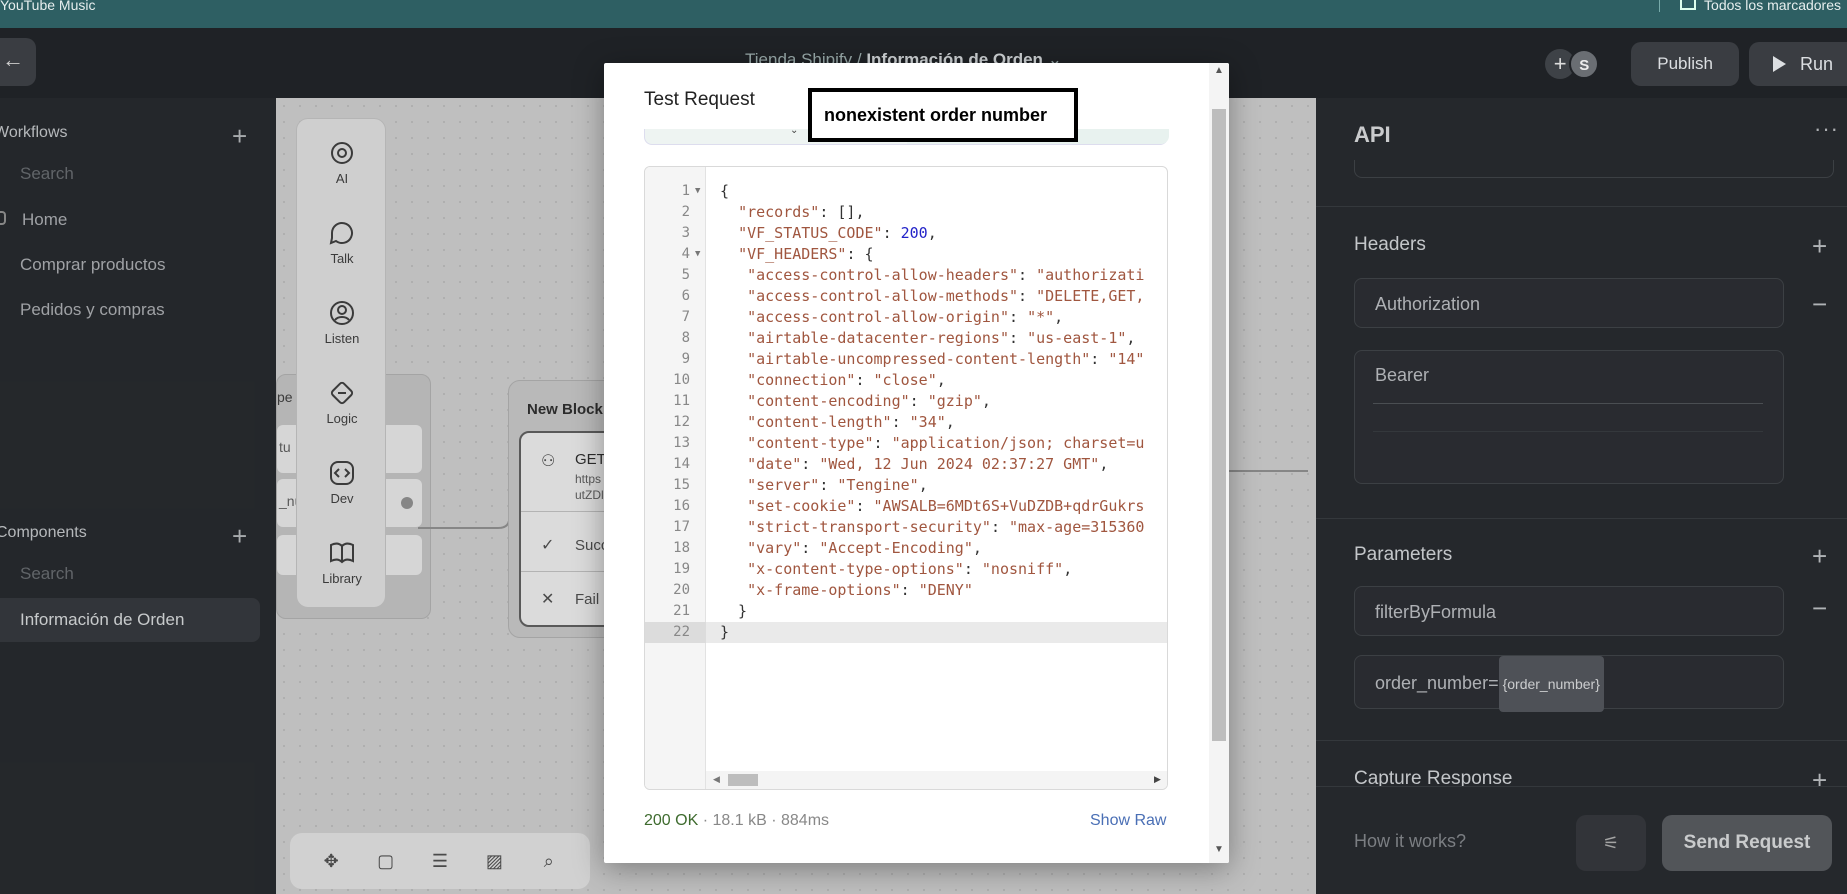 This screenshot has width=1847, height=894. What do you see at coordinates (681, 611) in the screenshot?
I see `line-number: 21` at bounding box center [681, 611].